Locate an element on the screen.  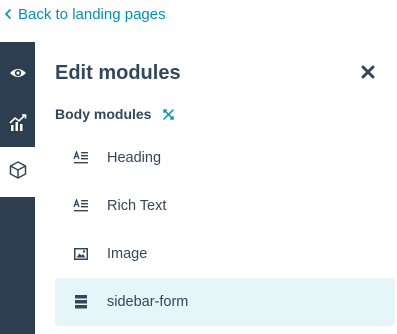
module-label: sidebar-form is located at coordinates (148, 302).